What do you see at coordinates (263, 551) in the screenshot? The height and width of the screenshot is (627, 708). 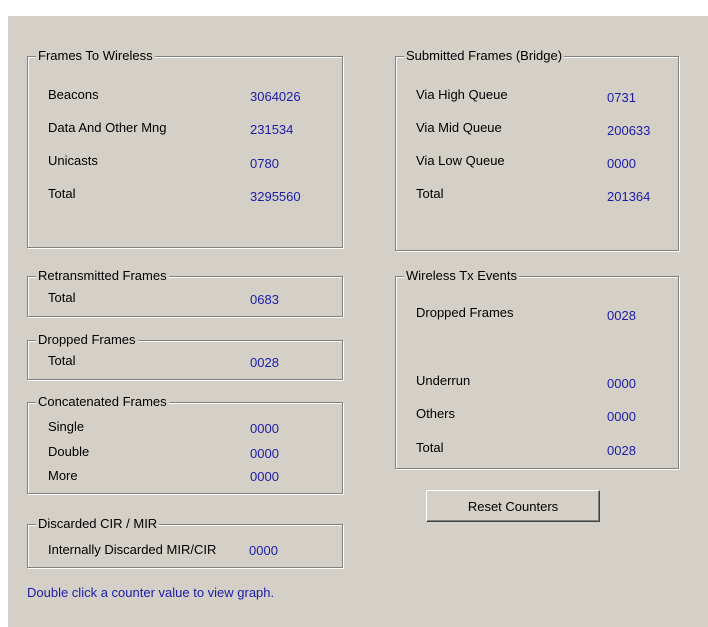 I see `internally-discarded-value: 0000` at bounding box center [263, 551].